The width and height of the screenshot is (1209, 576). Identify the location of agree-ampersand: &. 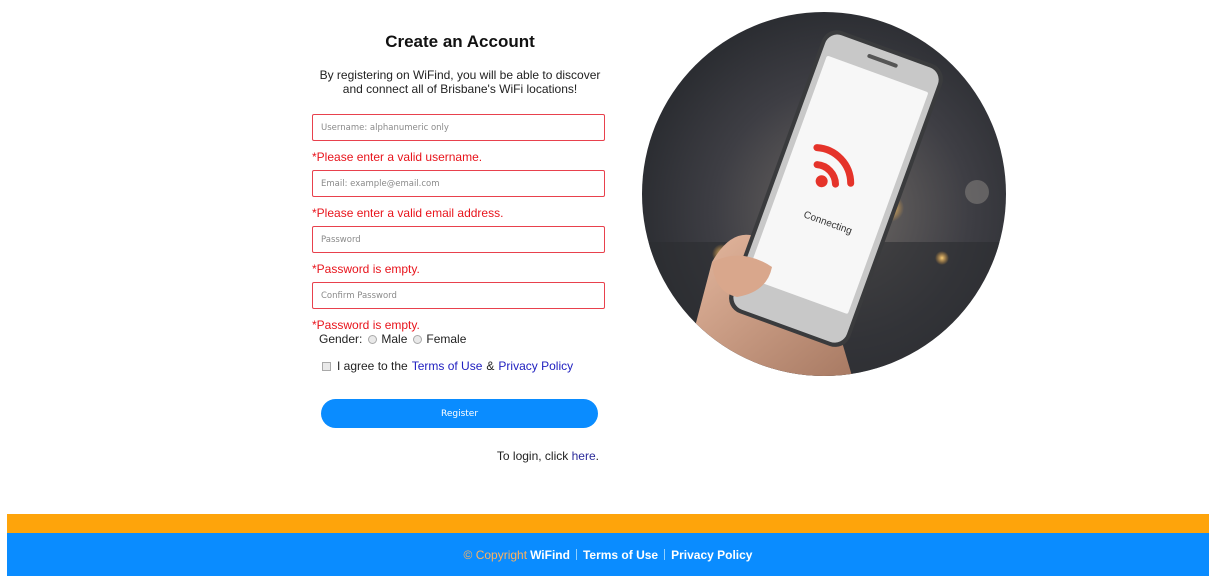
(490, 366).